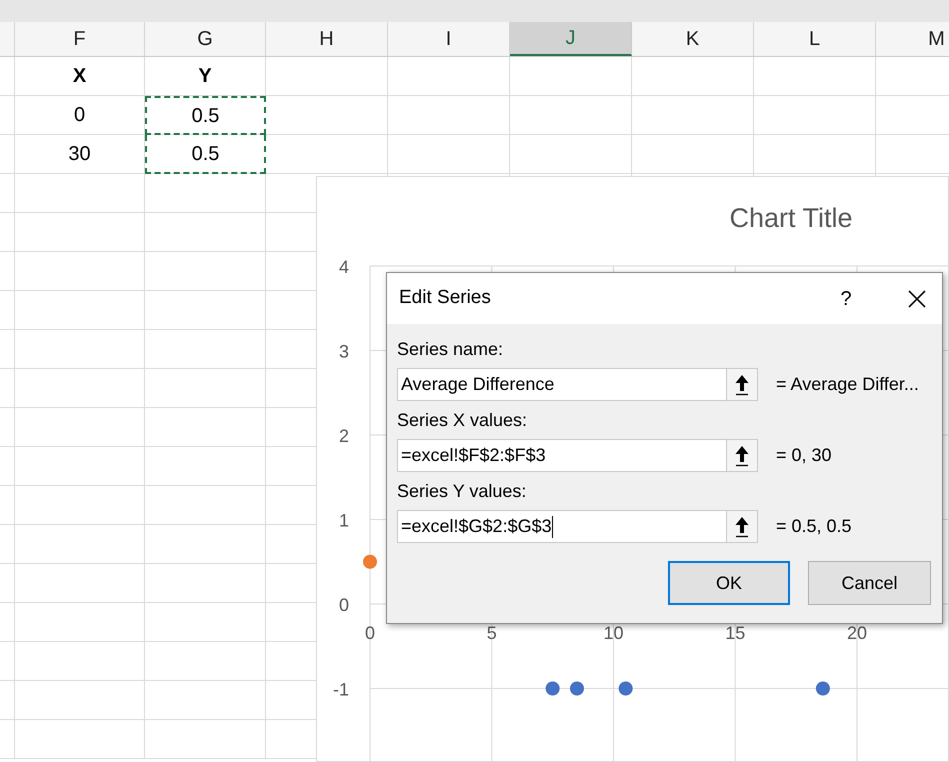 The height and width of the screenshot is (762, 949). What do you see at coordinates (80, 76) in the screenshot?
I see `table-cell: X` at bounding box center [80, 76].